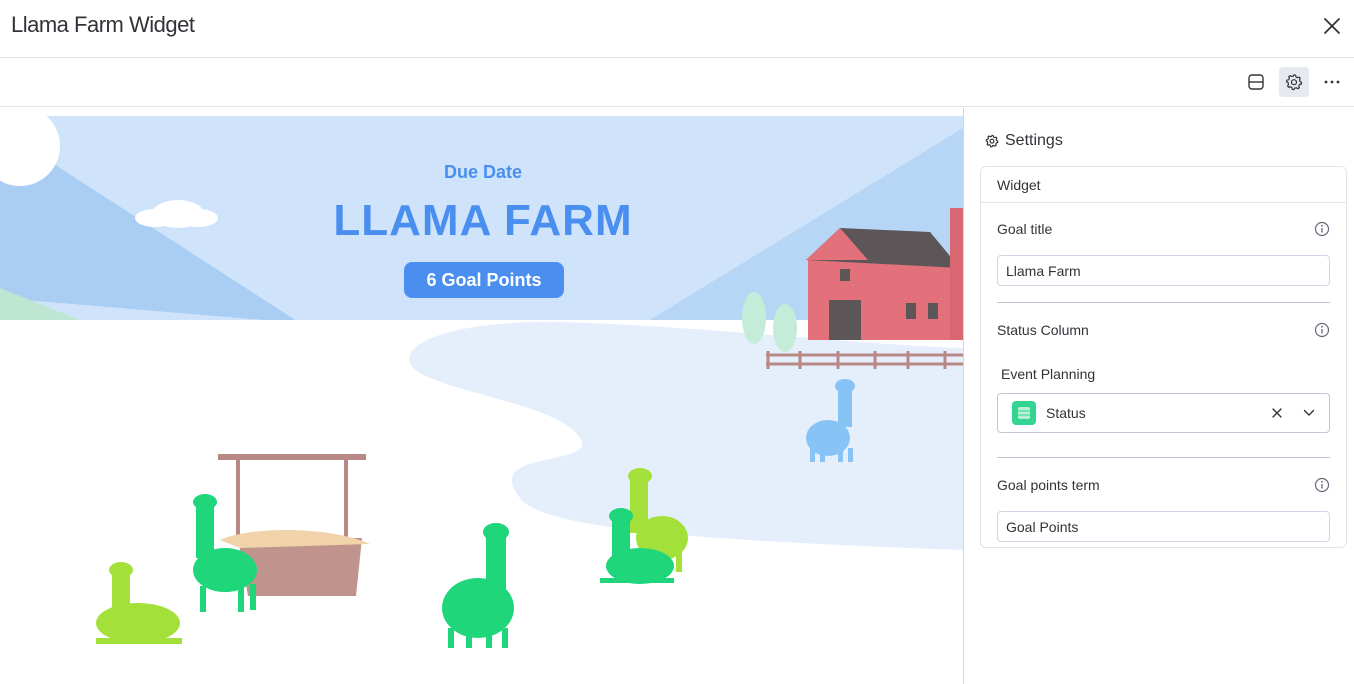 Image resolution: width=1354 pixels, height=684 pixels. I want to click on status-column-value: Status, so click(1066, 413).